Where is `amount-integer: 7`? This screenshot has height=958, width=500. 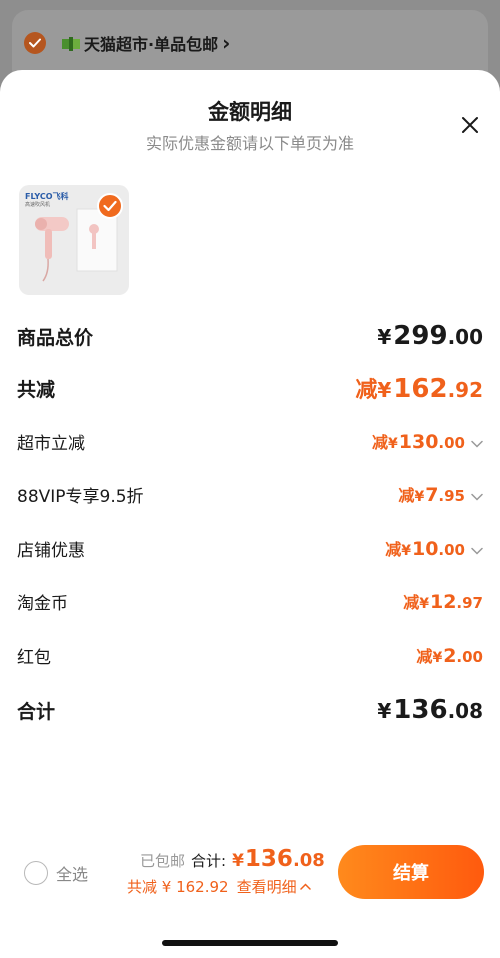
amount-integer: 7 is located at coordinates (432, 495).